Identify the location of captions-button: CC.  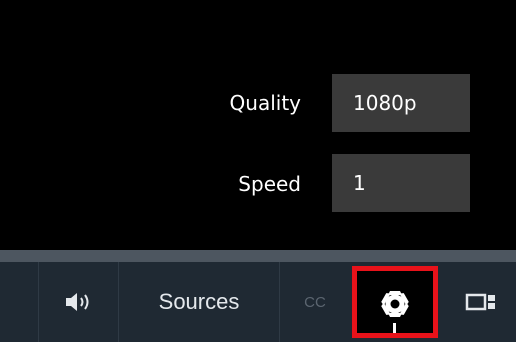
(315, 302).